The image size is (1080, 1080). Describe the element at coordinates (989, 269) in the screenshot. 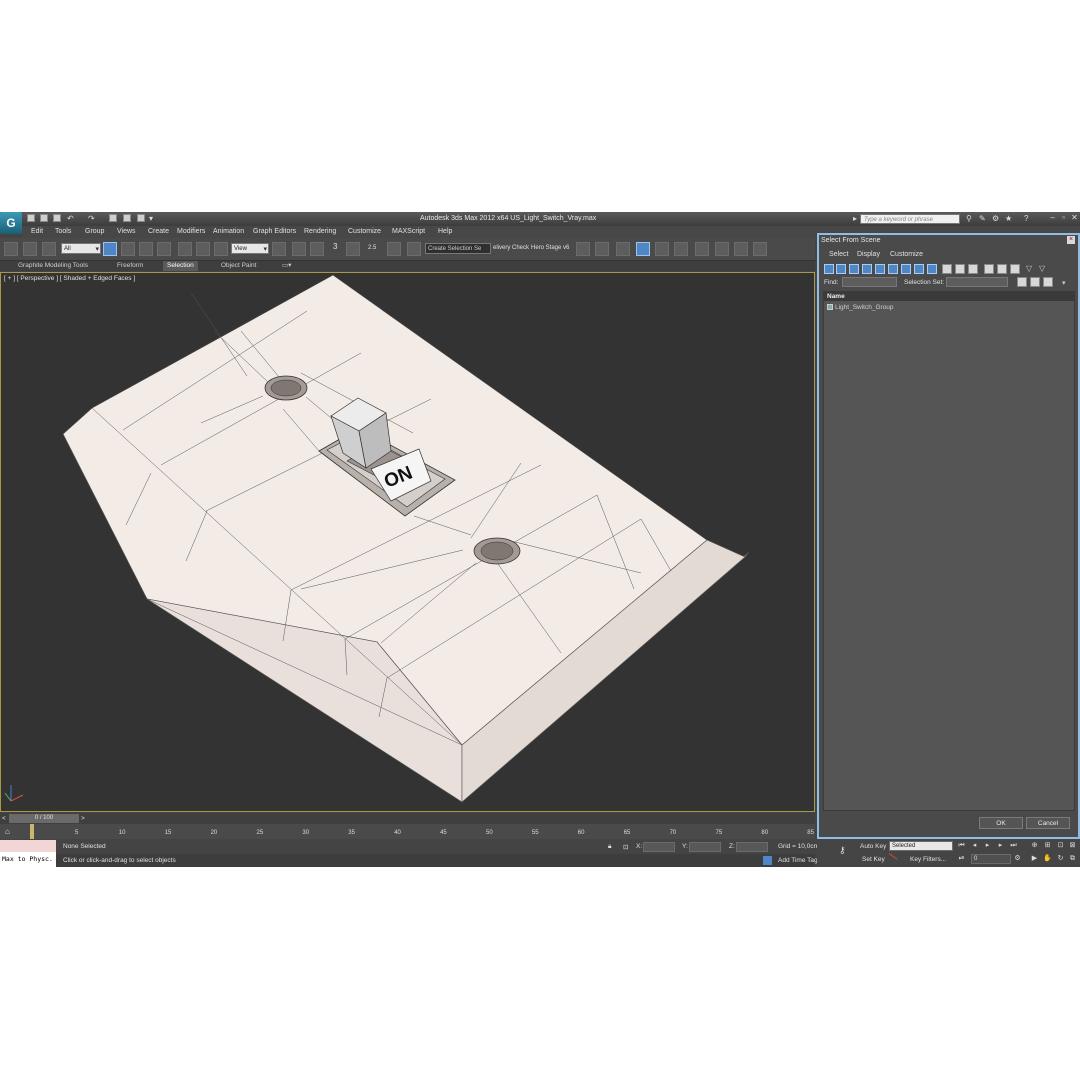

I see `select-all-icon` at that location.